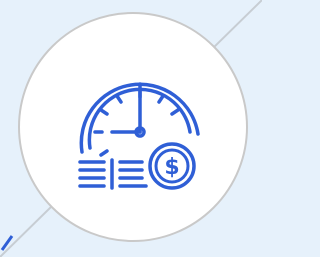 This screenshot has height=257, width=320. I want to click on dollar-coin-icon: $, so click(172, 166).